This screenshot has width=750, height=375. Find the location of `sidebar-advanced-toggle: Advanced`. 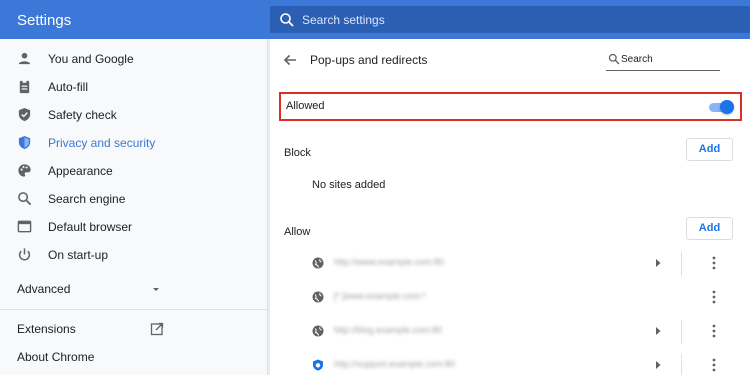

sidebar-advanced-toggle: Advanced is located at coordinates (134, 289).